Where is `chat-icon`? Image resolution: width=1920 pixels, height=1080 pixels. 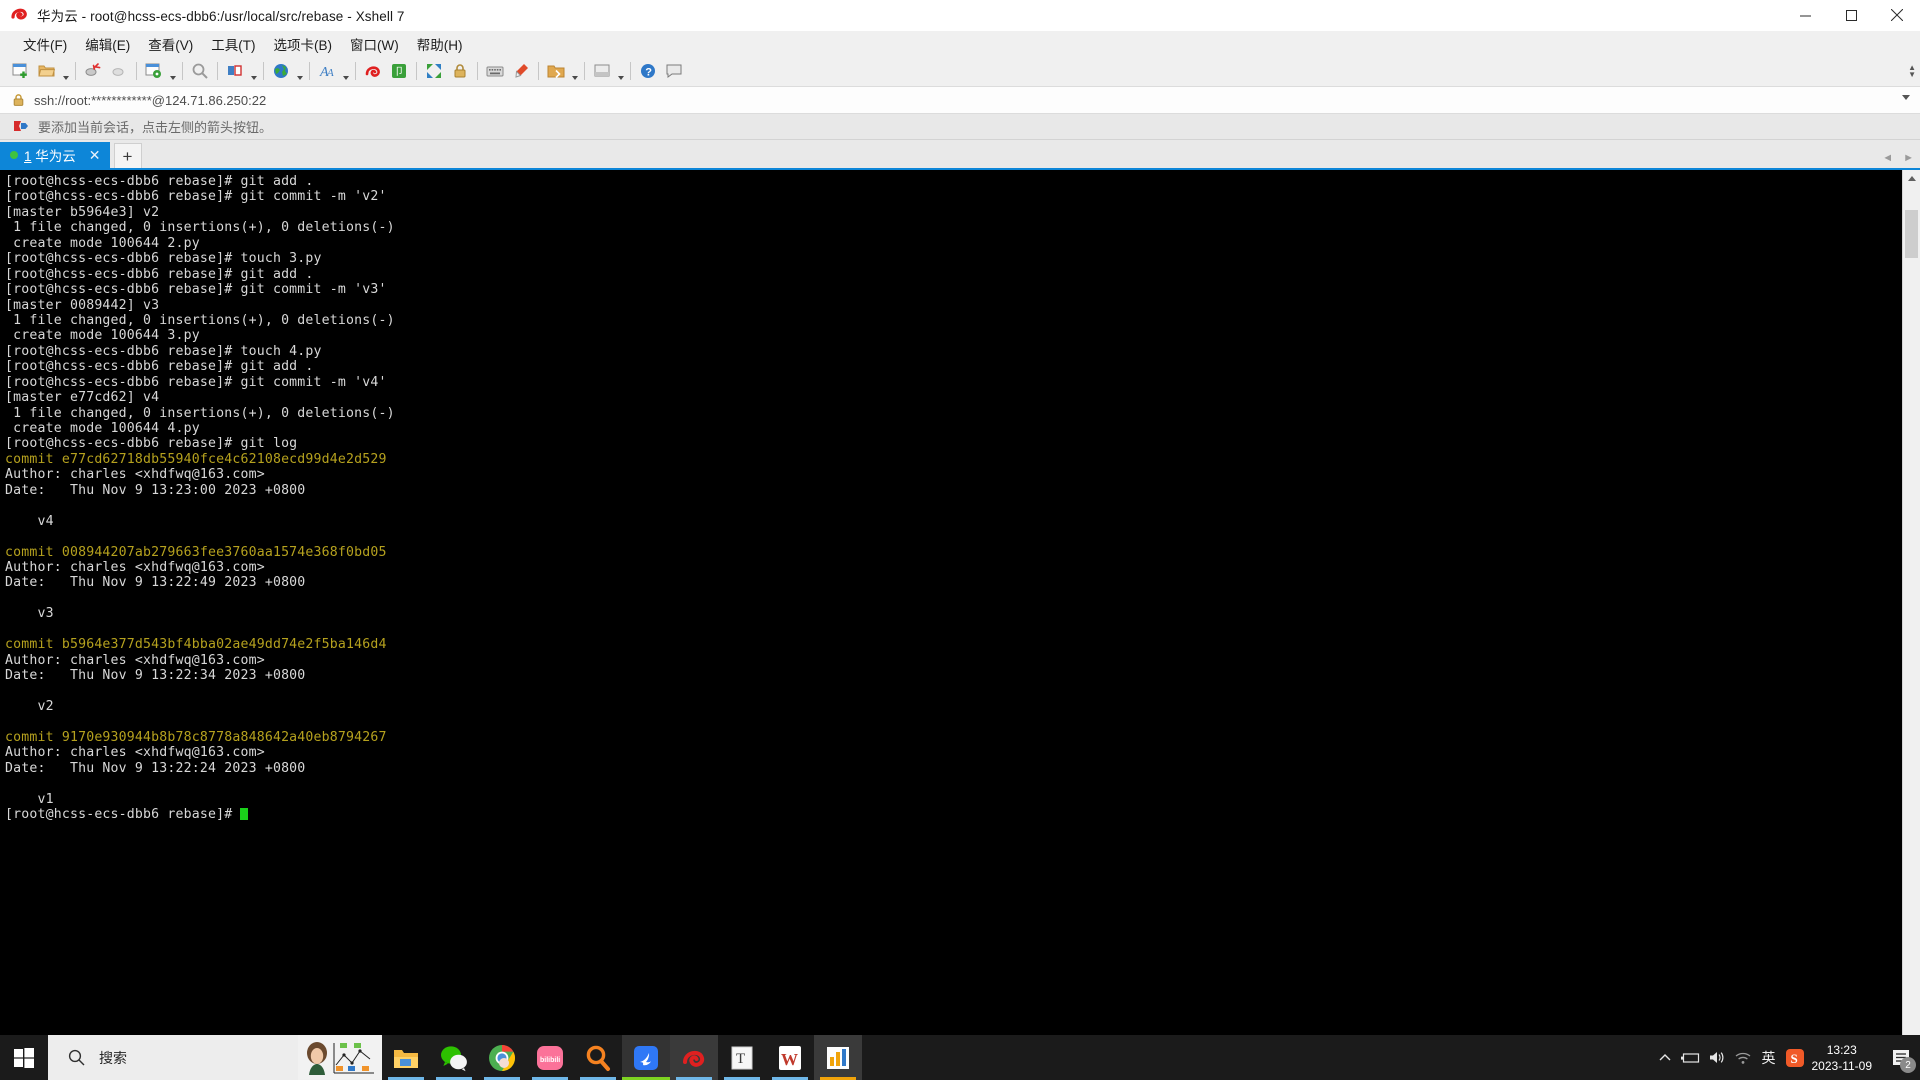 chat-icon is located at coordinates (674, 71).